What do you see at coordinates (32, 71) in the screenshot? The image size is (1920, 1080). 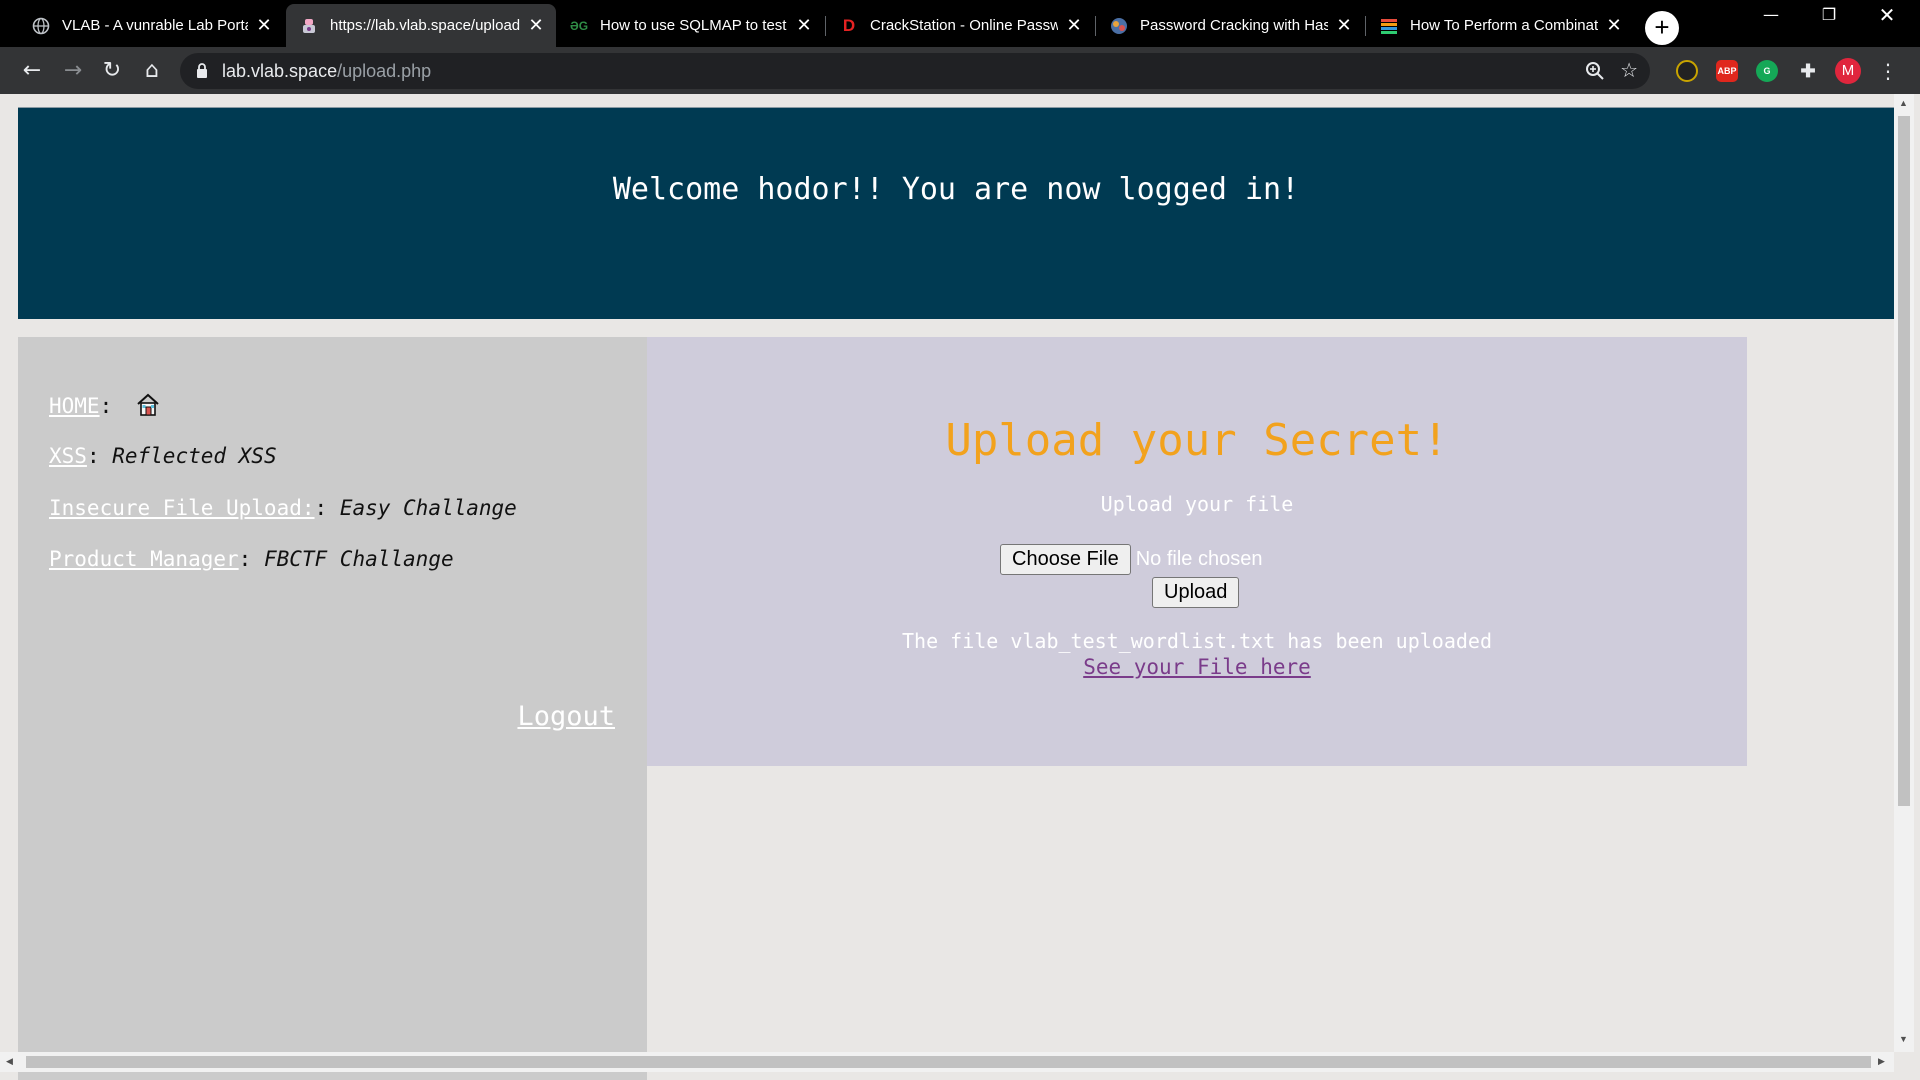 I see `back-button: ←` at bounding box center [32, 71].